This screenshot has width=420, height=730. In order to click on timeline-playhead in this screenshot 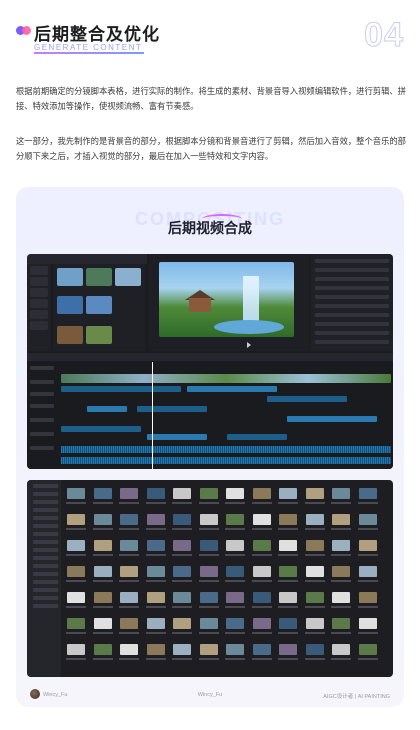, I will do `click(152, 415)`.